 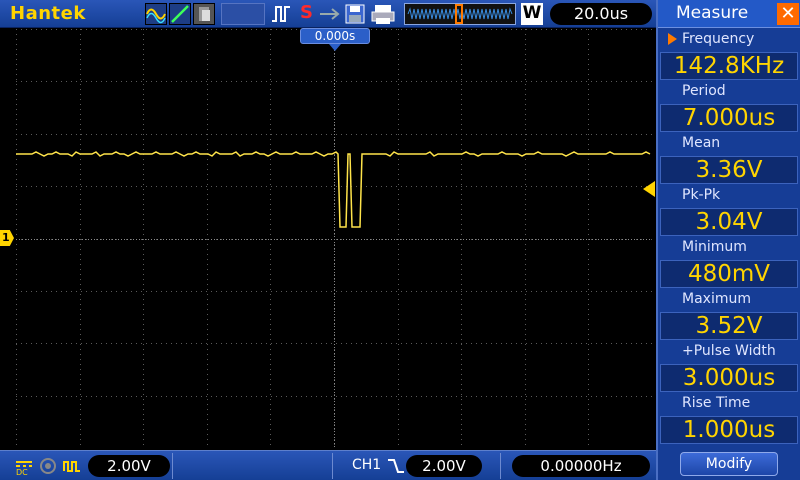 What do you see at coordinates (532, 14) in the screenshot?
I see `zoom-window-icon: W` at bounding box center [532, 14].